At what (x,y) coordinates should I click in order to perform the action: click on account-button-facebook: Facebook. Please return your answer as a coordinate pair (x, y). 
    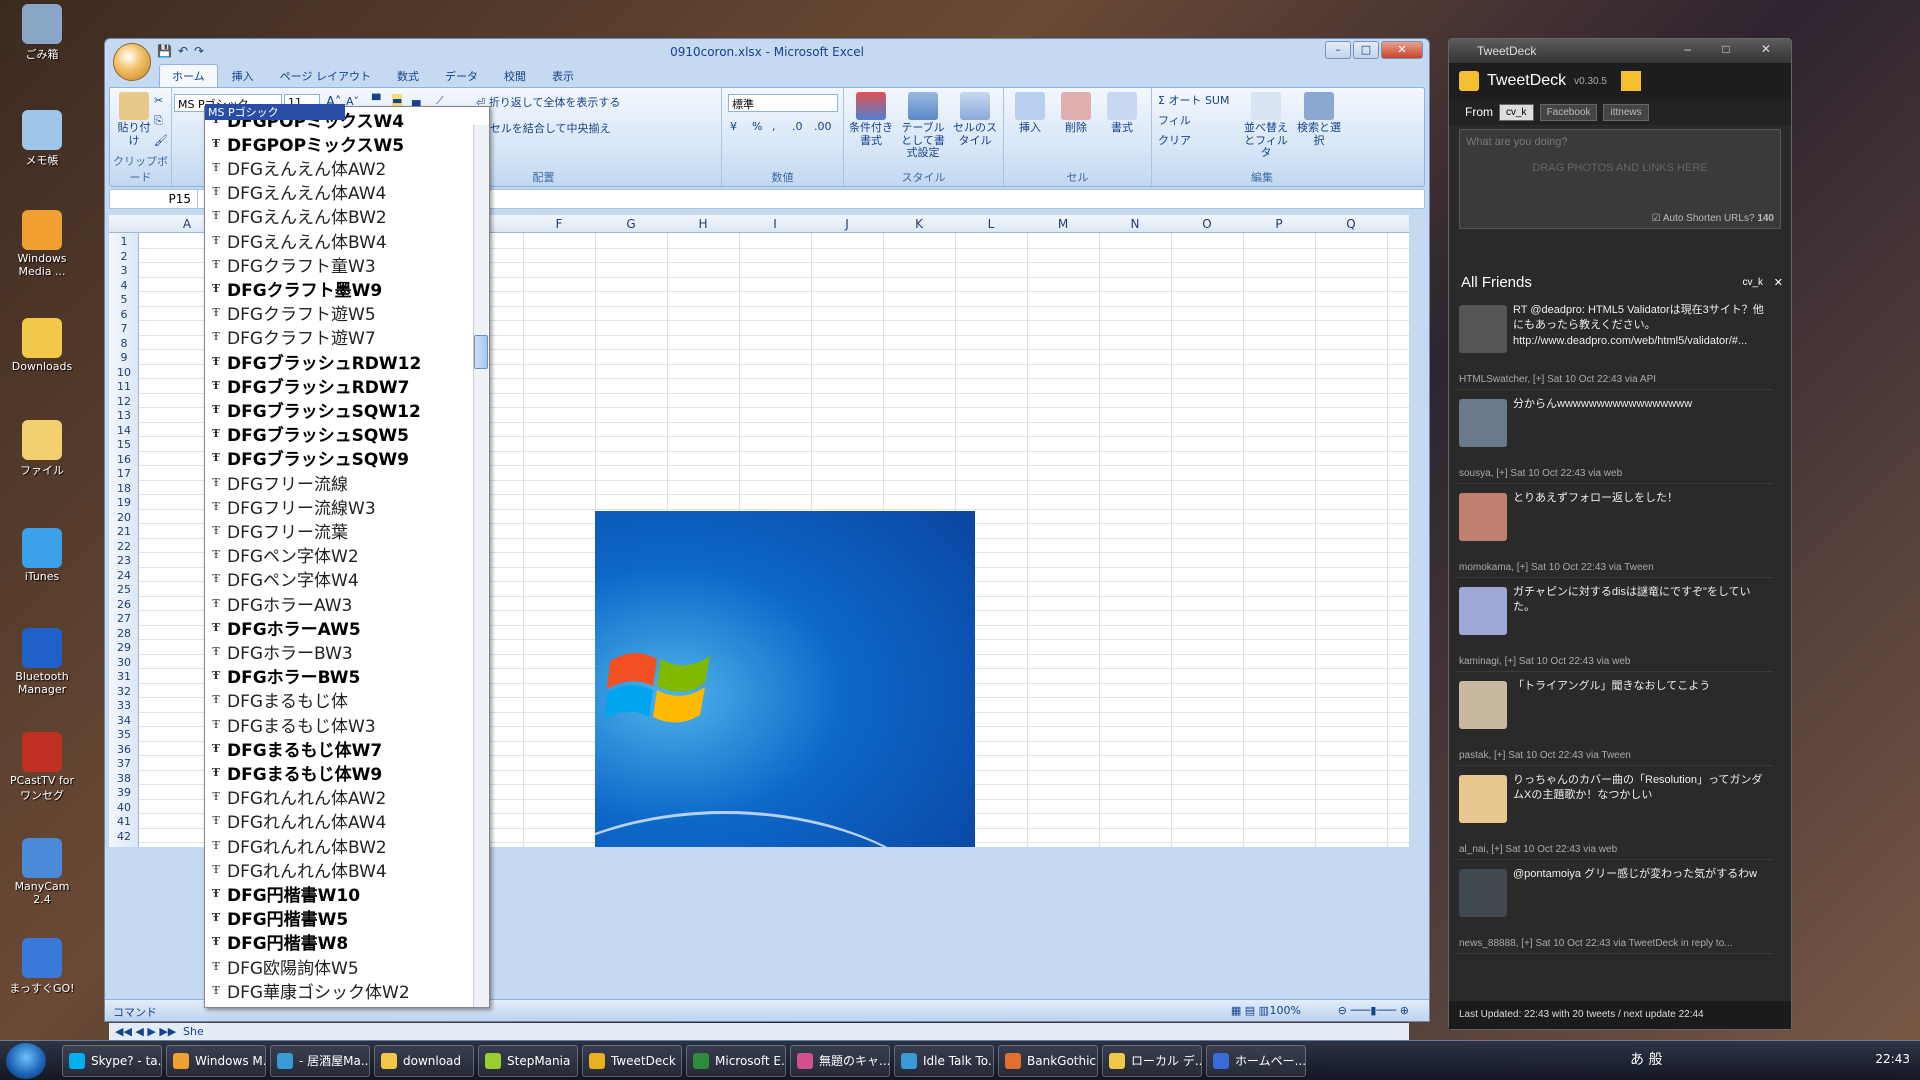
    Looking at the image, I should click on (1568, 112).